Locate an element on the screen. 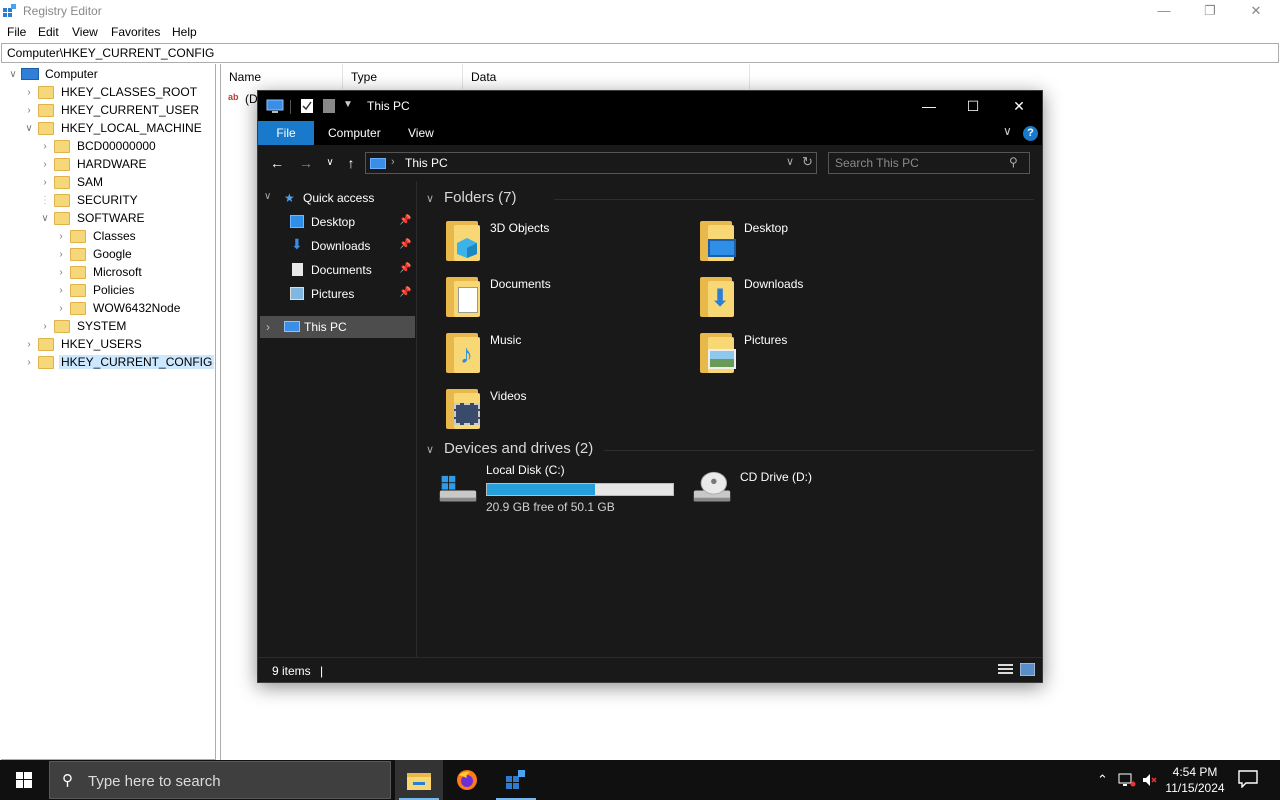 The height and width of the screenshot is (800, 1280). nav-quick-access: ∨ ★ Quick access is located at coordinates (337, 198).